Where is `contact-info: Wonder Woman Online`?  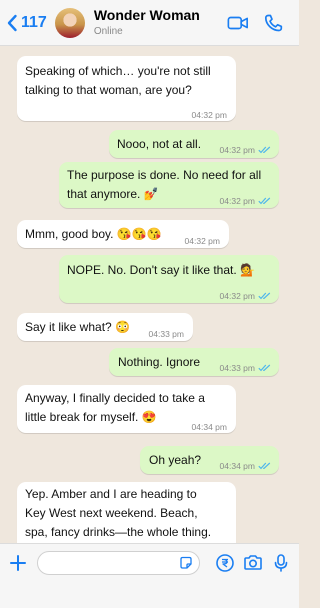
contact-info: Wonder Woman Online is located at coordinates (147, 22).